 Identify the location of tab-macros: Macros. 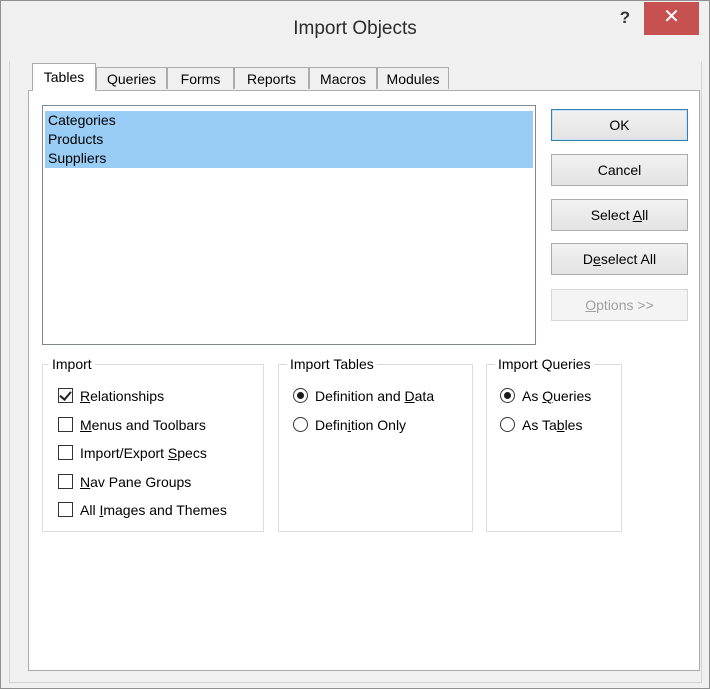
(343, 78).